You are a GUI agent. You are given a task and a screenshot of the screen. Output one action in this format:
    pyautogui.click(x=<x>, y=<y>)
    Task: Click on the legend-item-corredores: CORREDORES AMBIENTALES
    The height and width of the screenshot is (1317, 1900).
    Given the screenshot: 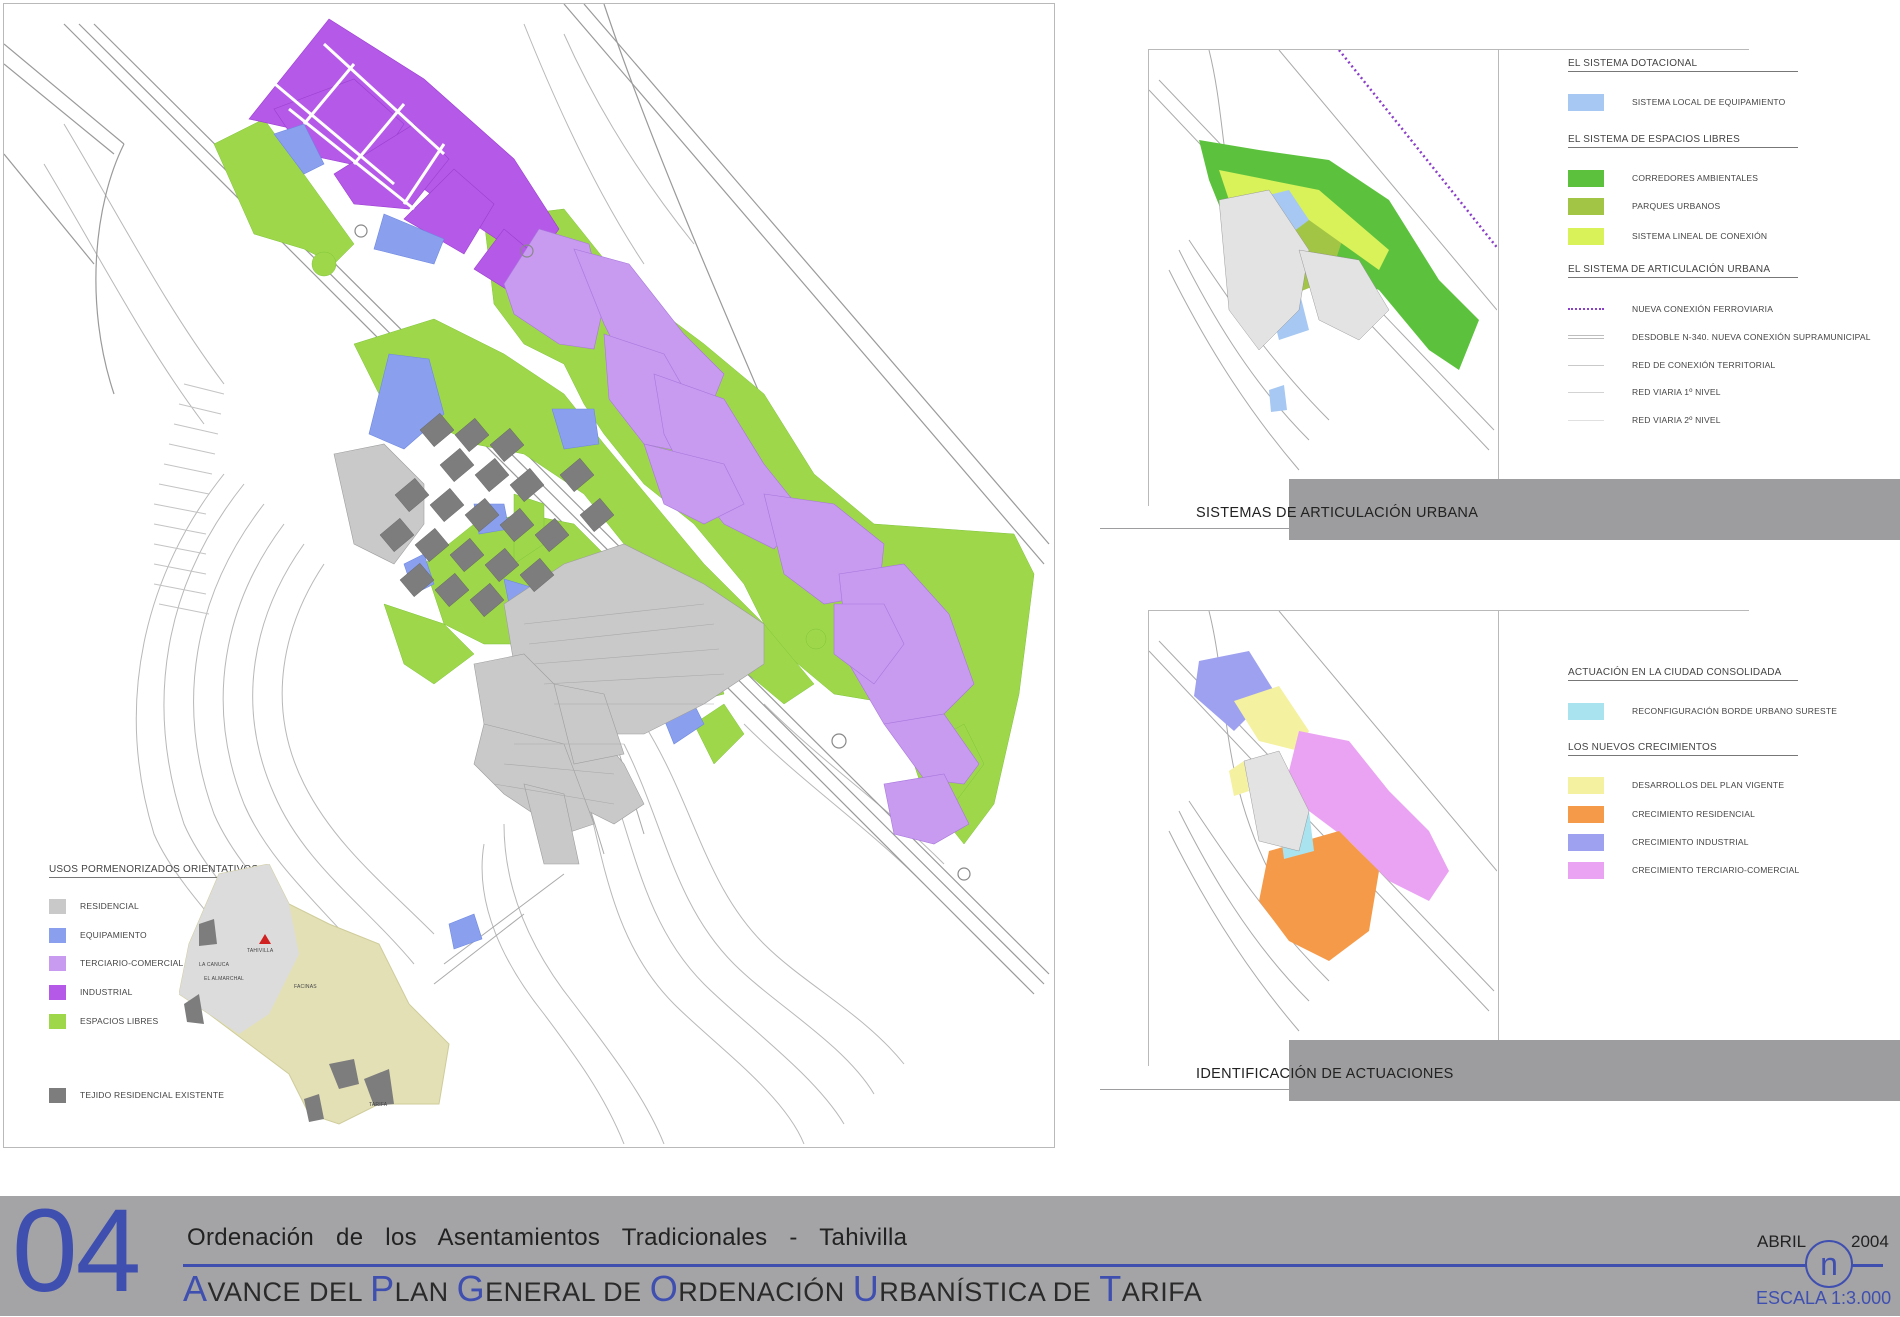 What is the action you would take?
    pyautogui.click(x=1663, y=178)
    